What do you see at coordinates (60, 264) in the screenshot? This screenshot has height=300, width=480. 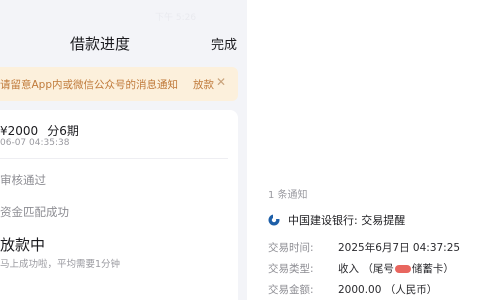 I see `step-disbursing-desc: 马上成功啦，平均需要1分钟` at bounding box center [60, 264].